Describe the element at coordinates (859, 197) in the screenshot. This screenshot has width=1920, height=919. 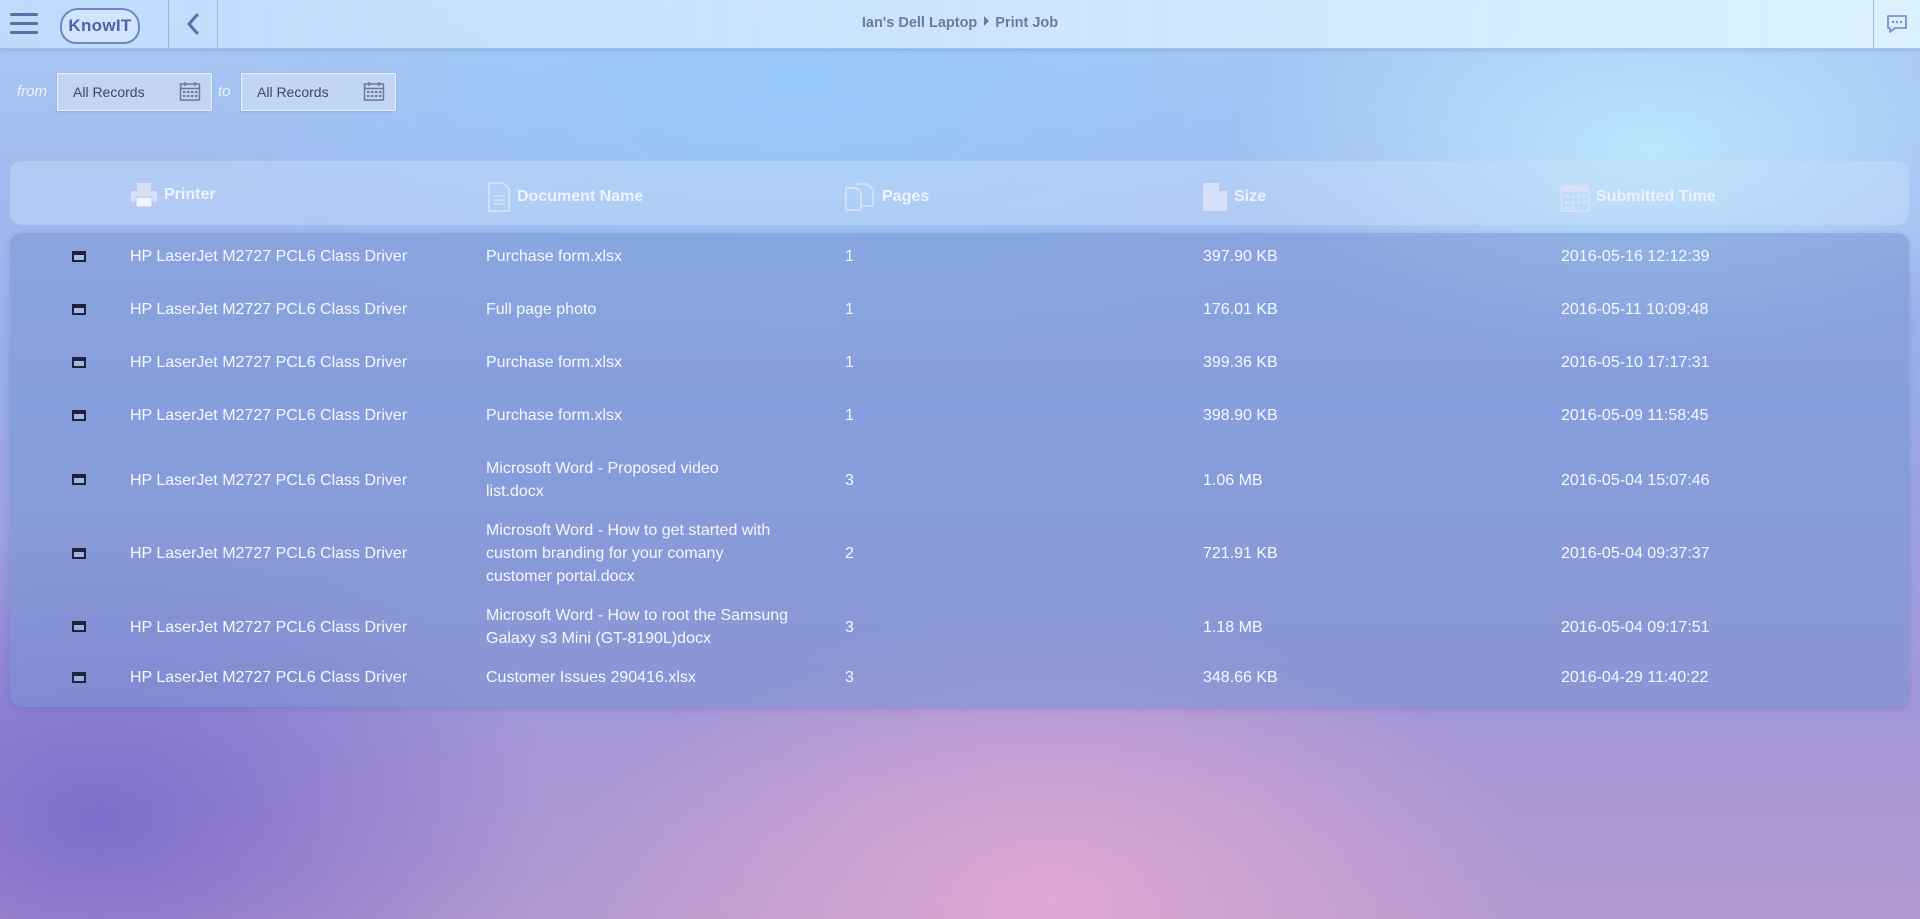
I see `pages-icon` at that location.